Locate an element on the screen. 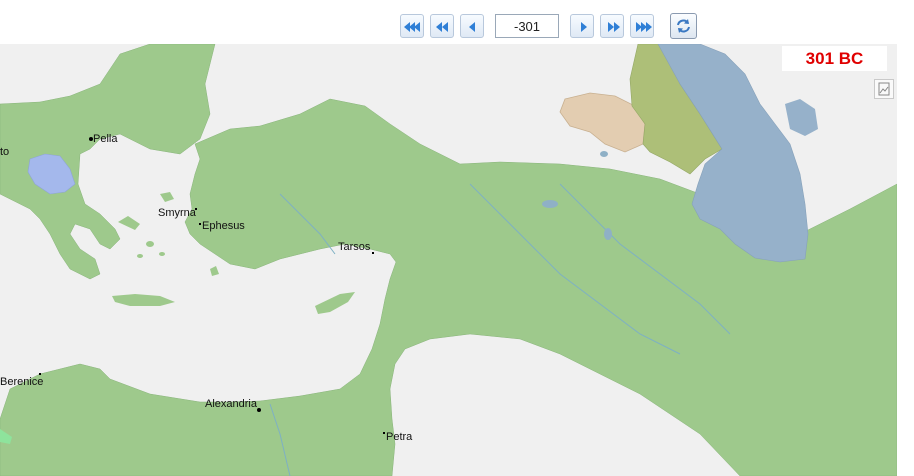 The width and height of the screenshot is (914, 476). city-label-tarsos: Tarsos is located at coordinates (354, 247).